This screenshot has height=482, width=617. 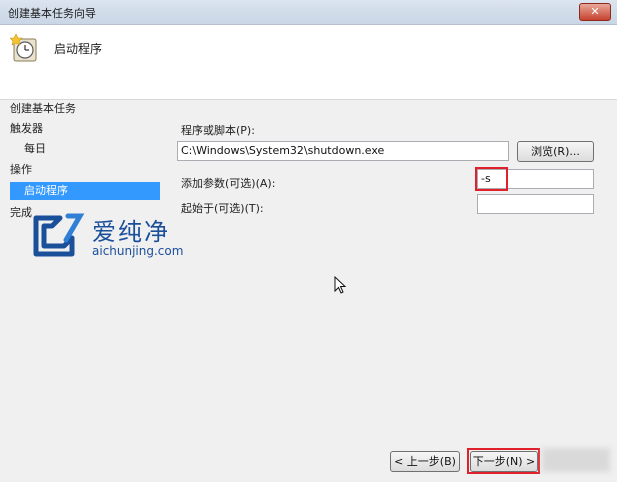 I want to click on watermark-title: 爱纯净, so click(x=131, y=232).